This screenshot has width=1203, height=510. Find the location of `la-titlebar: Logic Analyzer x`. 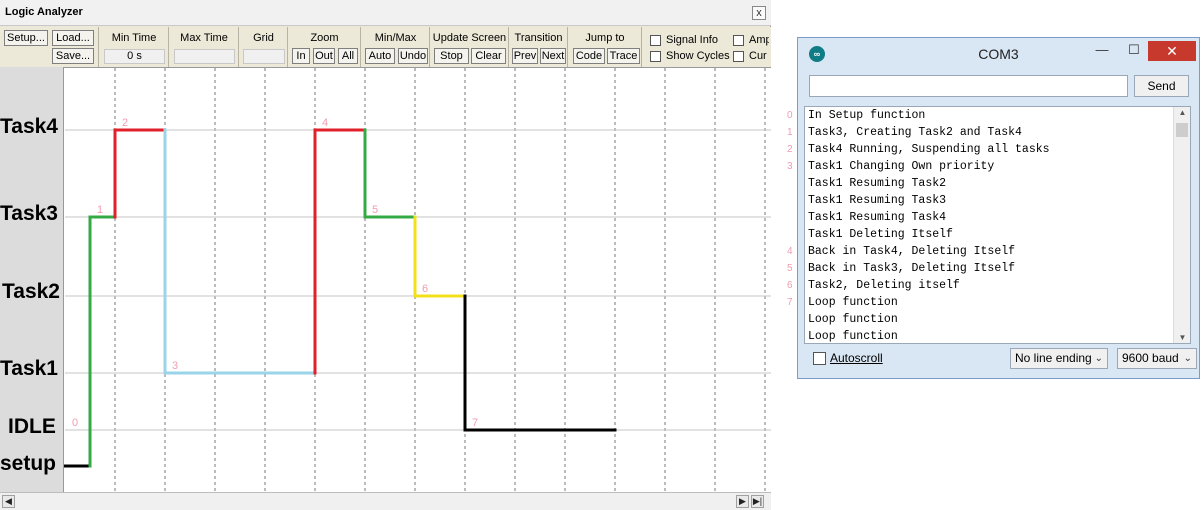

la-titlebar: Logic Analyzer x is located at coordinates (385, 13).